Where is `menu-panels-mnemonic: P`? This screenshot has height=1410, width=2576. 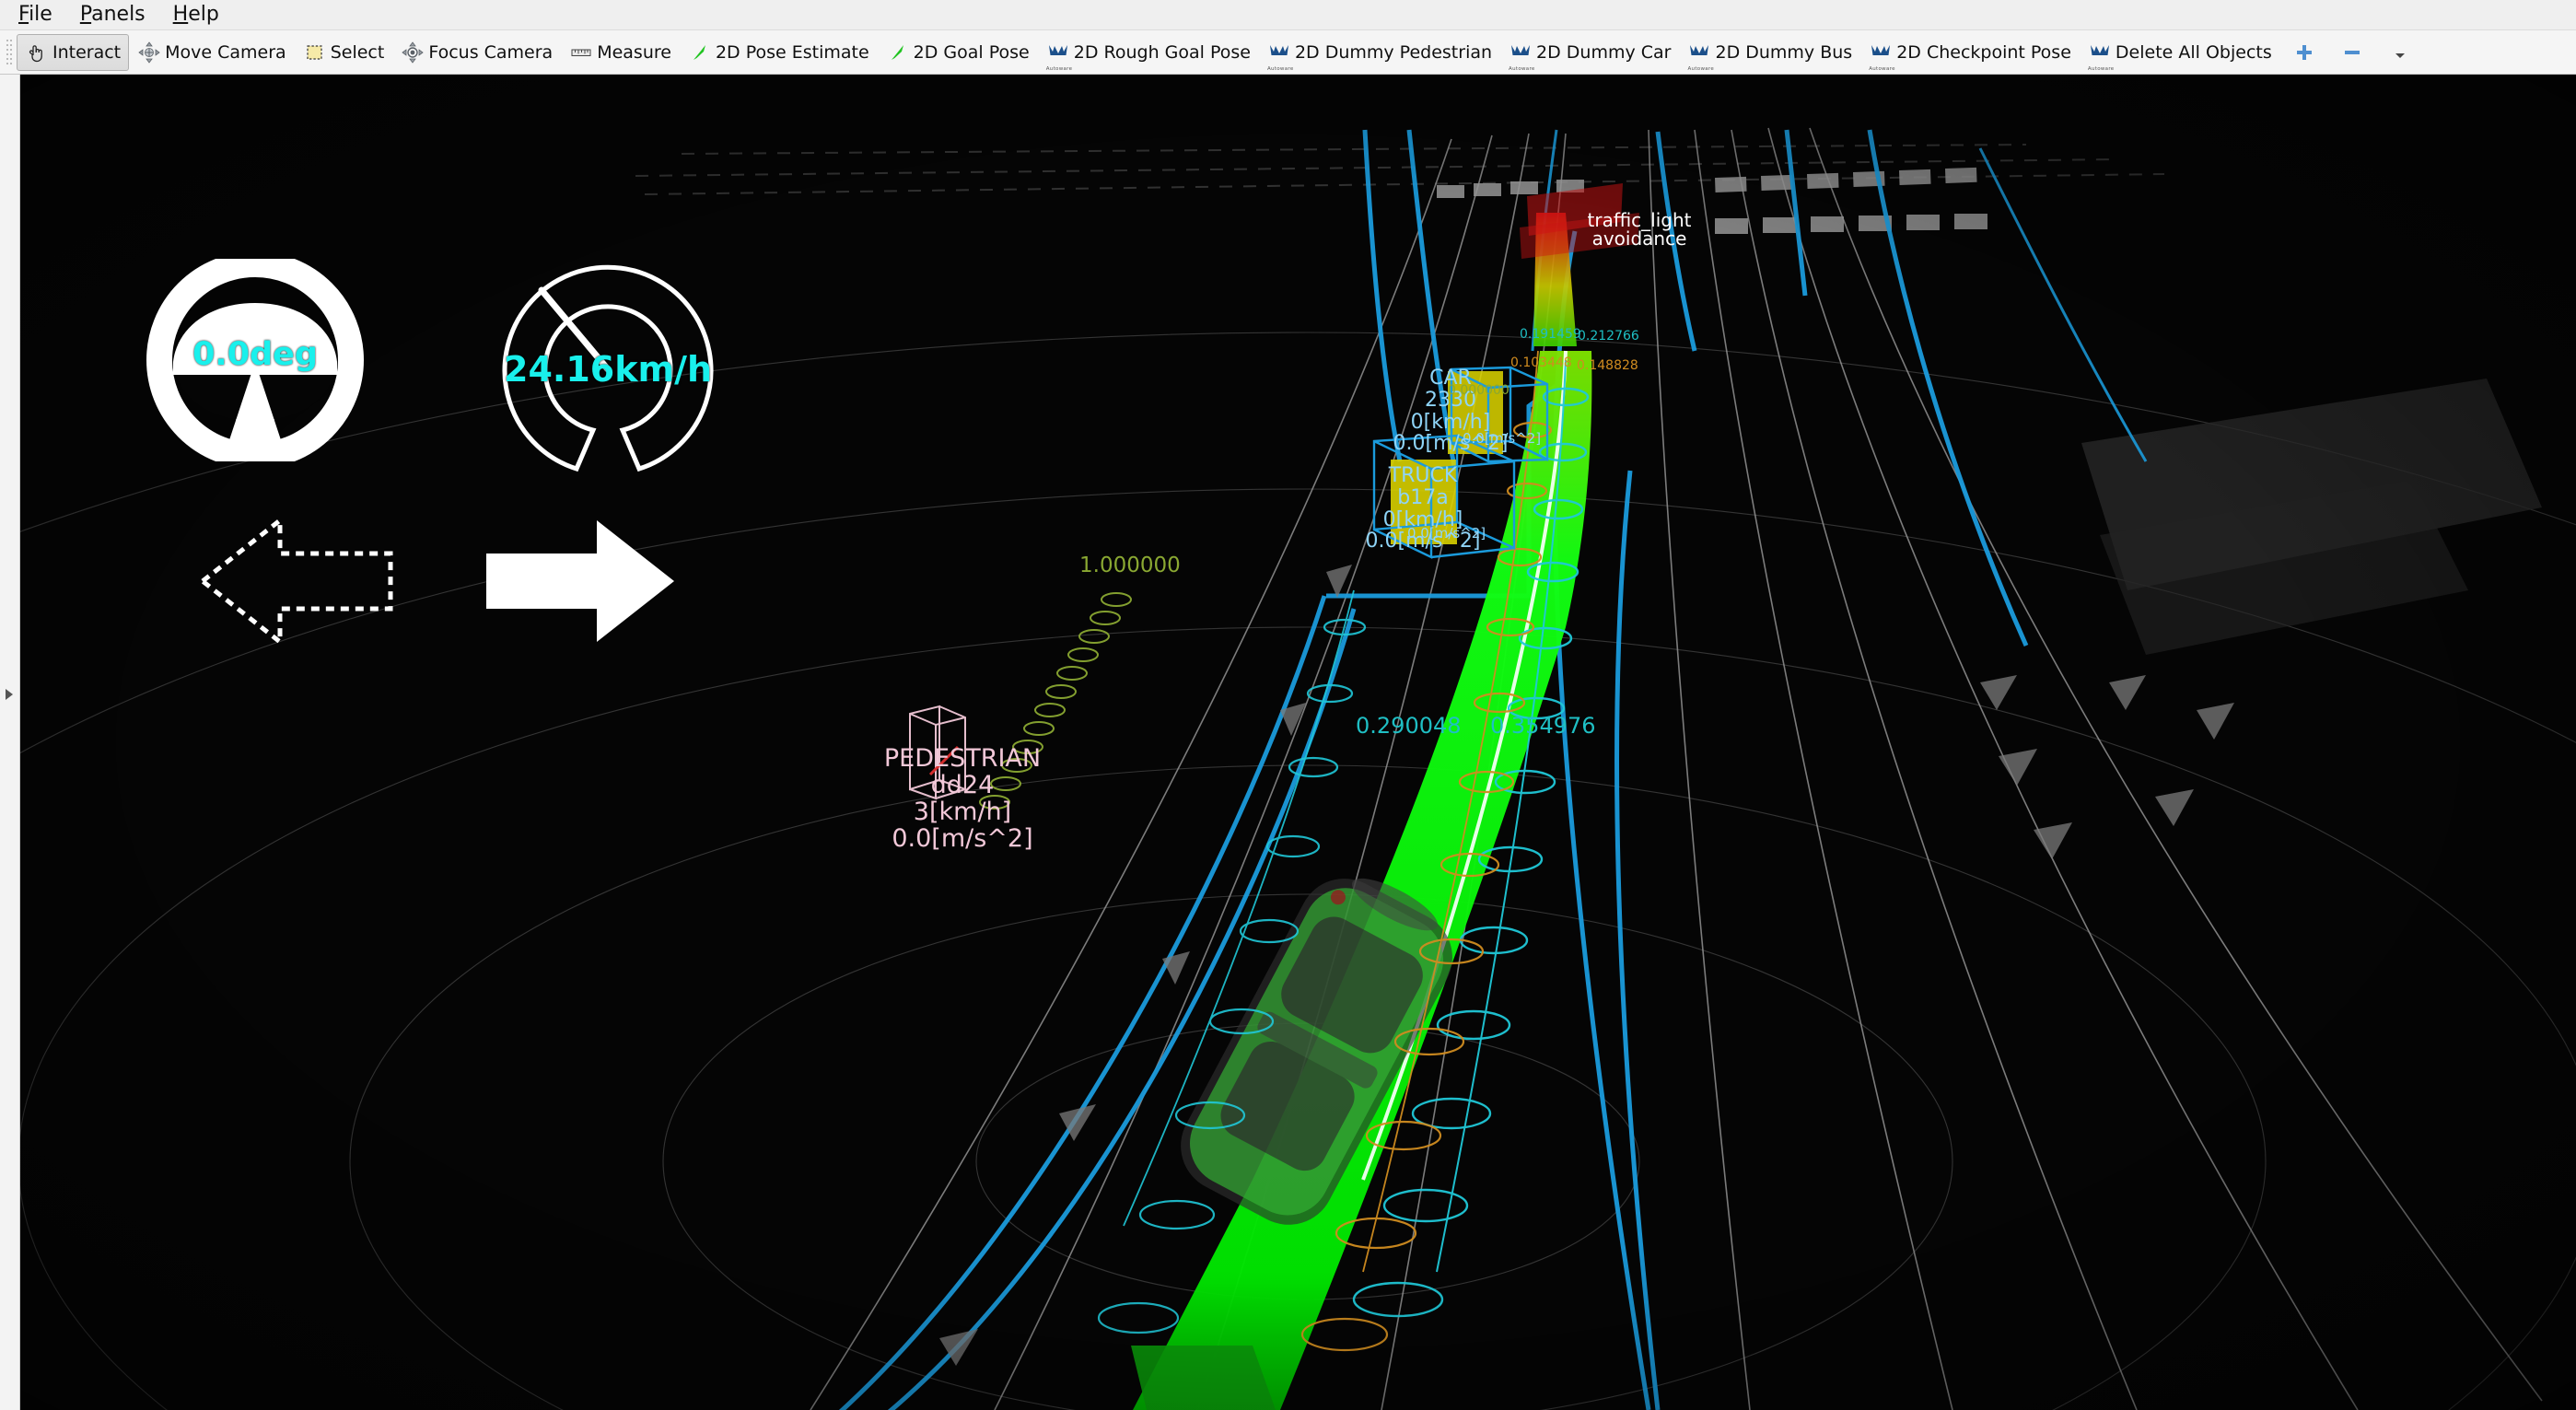
menu-panels-mnemonic: P is located at coordinates (85, 14).